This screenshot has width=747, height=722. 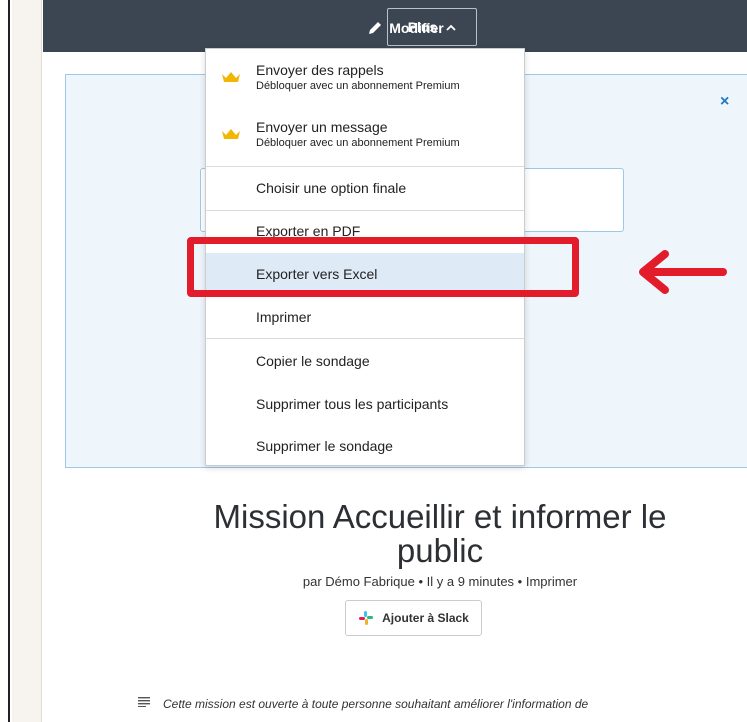 What do you see at coordinates (322, 126) in the screenshot?
I see `menu-item-label: Envoyer un message` at bounding box center [322, 126].